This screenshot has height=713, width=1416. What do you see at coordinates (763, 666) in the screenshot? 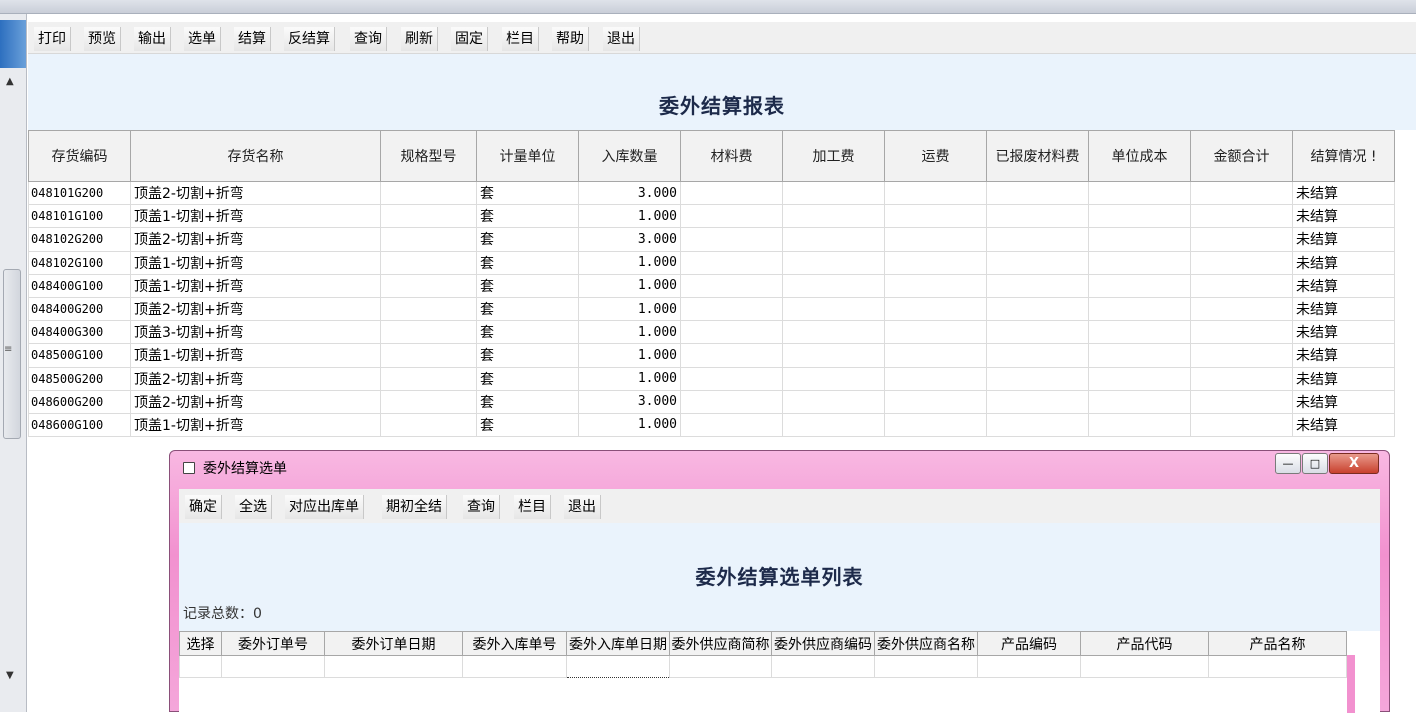
I see `empty-table-row` at bounding box center [763, 666].